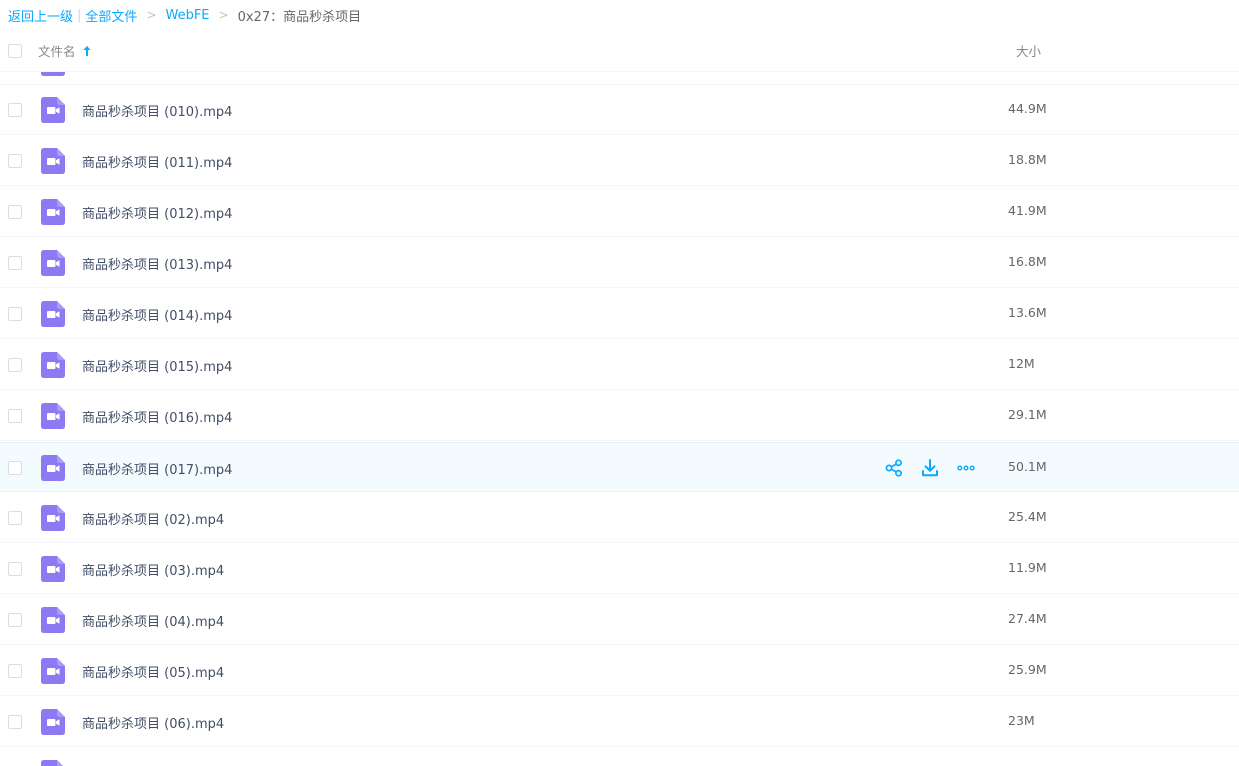 This screenshot has width=1239, height=766. I want to click on file-size: 29.1M, so click(1027, 414).